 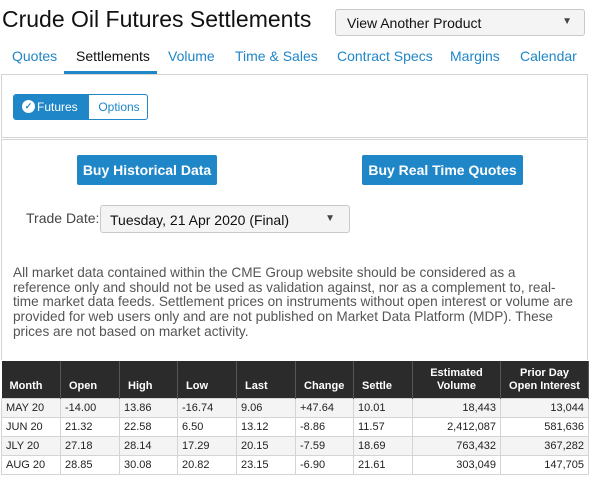 I want to click on cell-prior-day-open-interest: 581,636, so click(x=544, y=426).